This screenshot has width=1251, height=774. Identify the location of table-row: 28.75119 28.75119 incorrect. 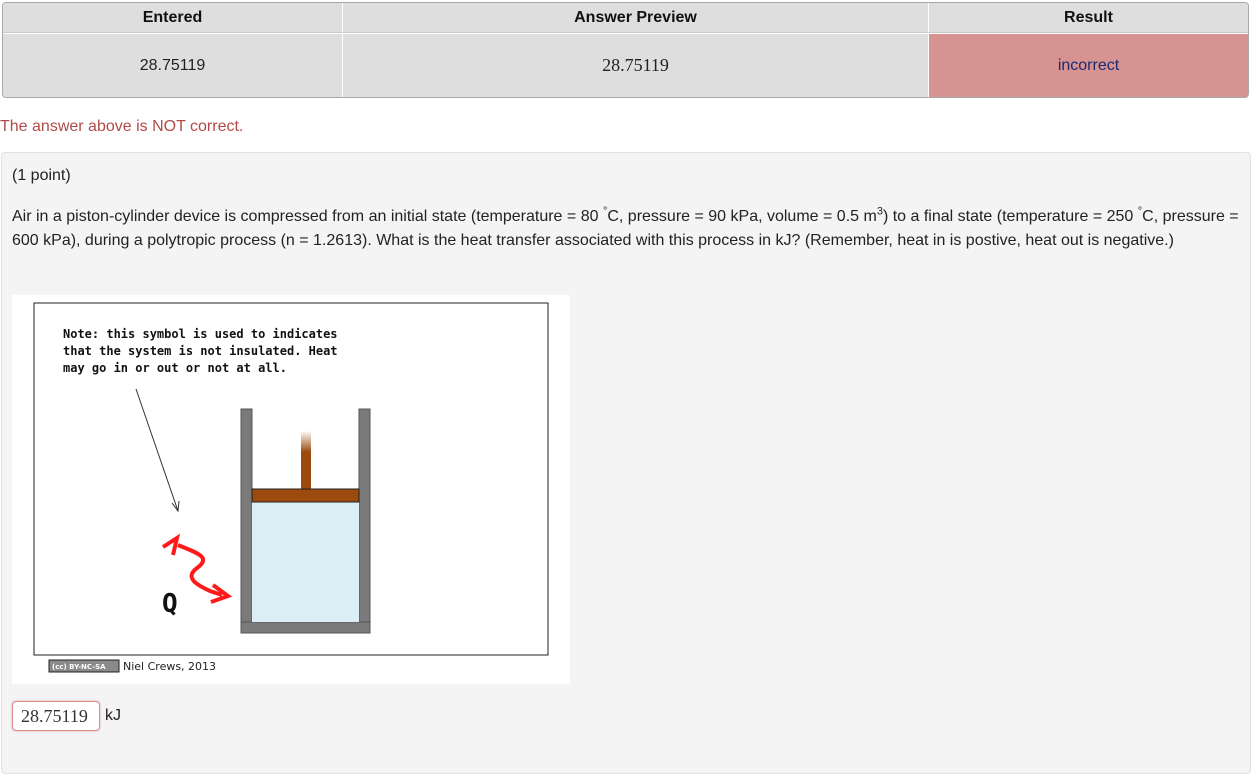
(625, 65).